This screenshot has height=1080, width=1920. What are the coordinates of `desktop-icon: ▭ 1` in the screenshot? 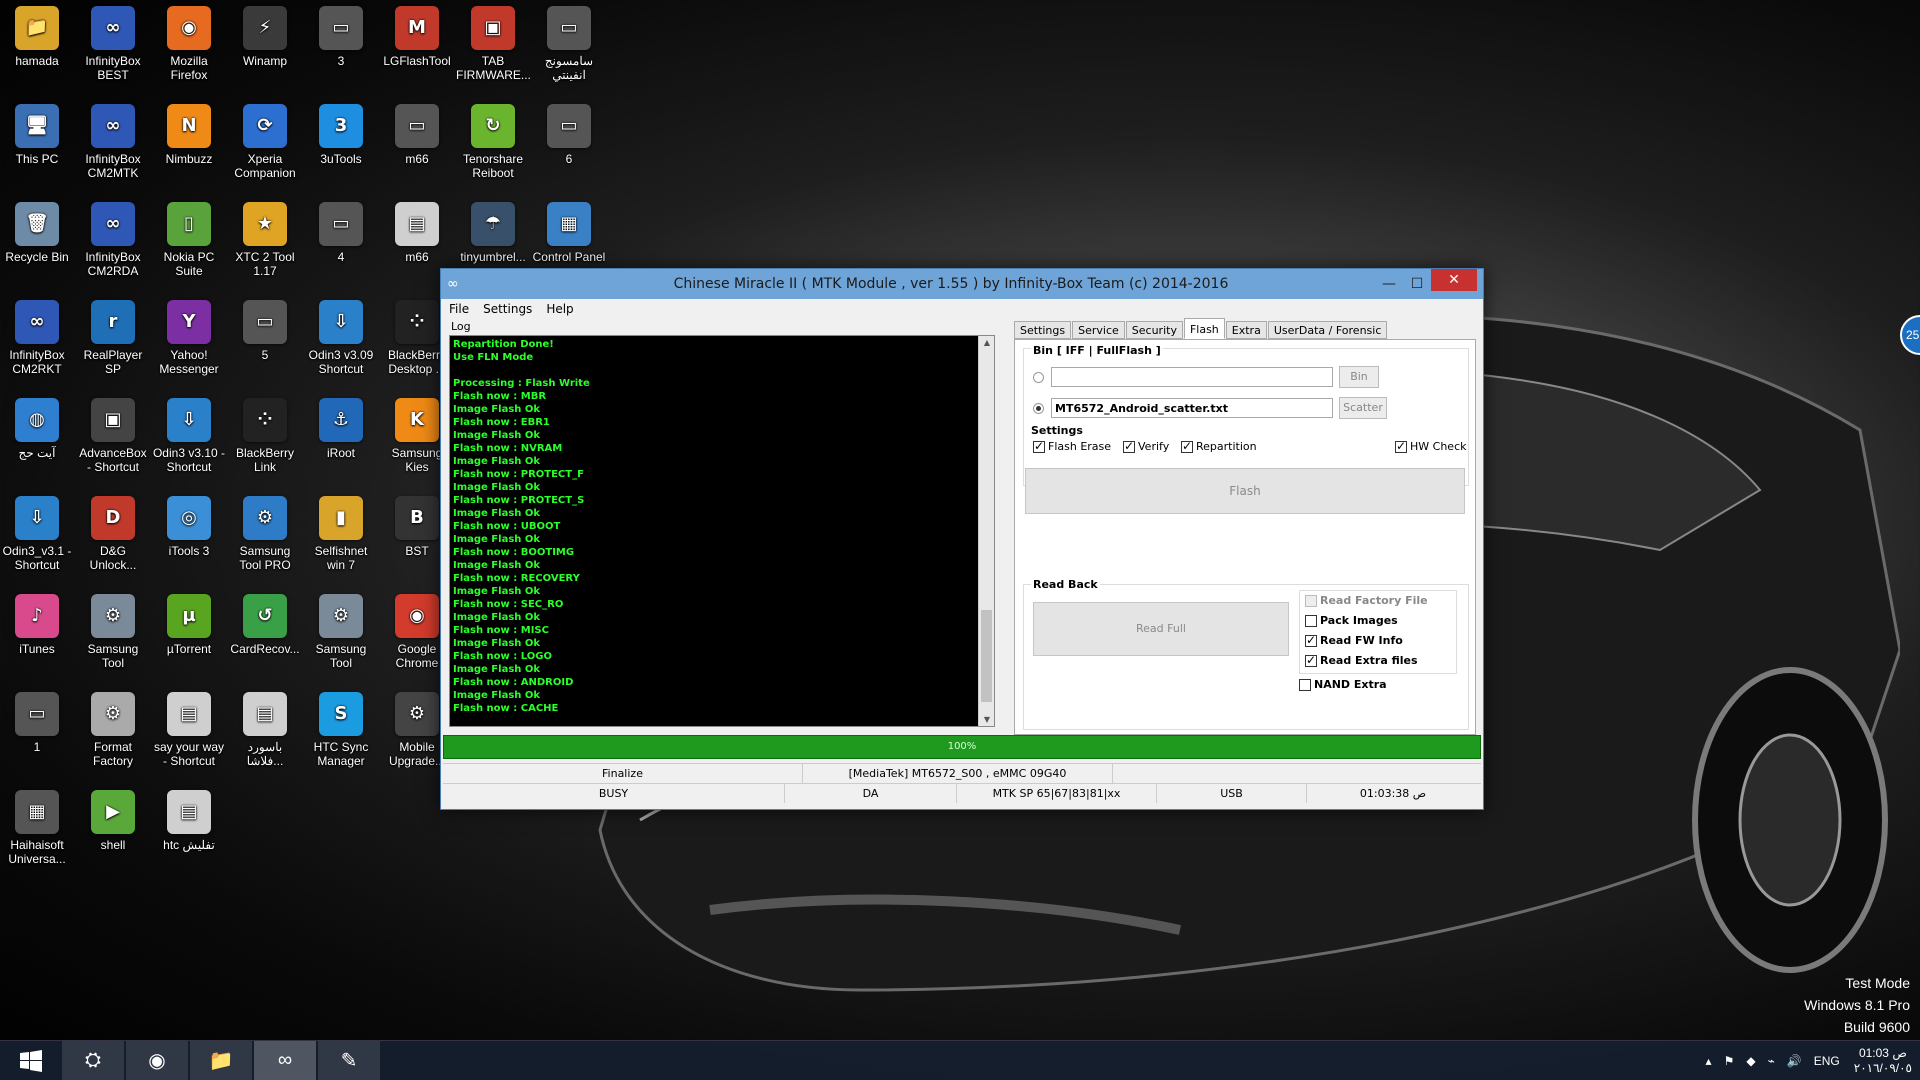 It's located at (37, 720).